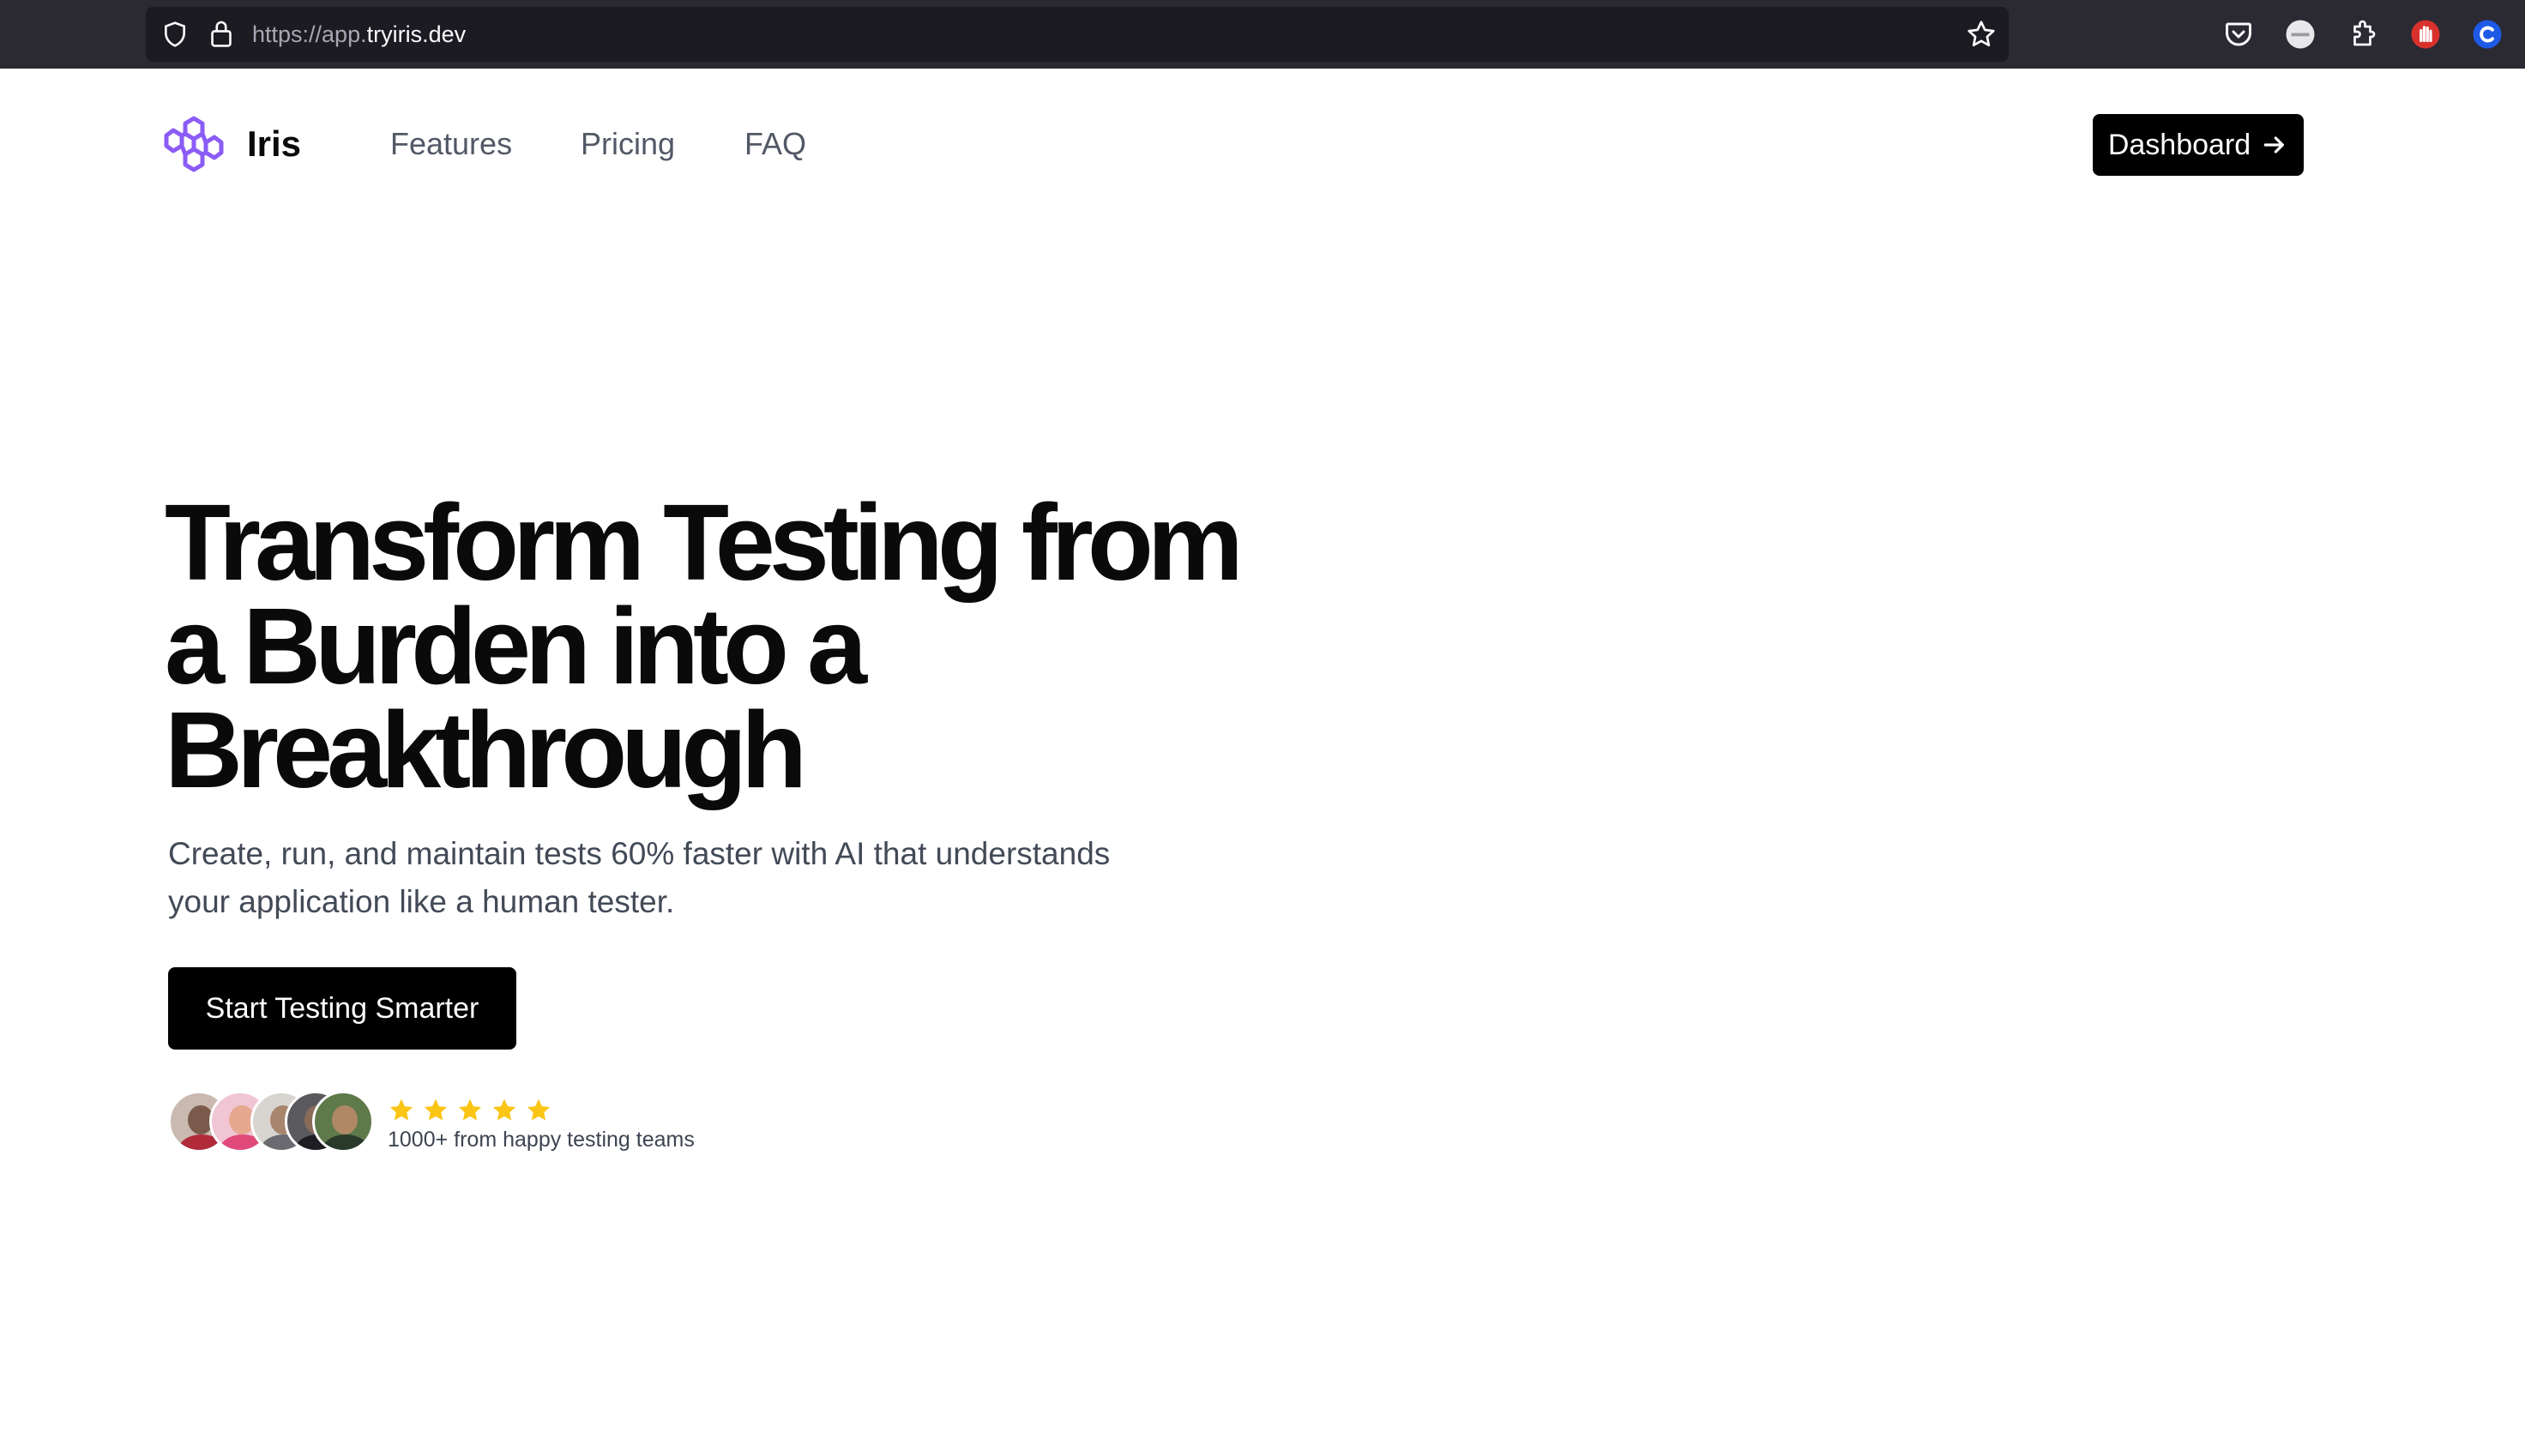  Describe the element at coordinates (421, 902) in the screenshot. I see `hero-subtitle-line-2: your application like a human tester.` at that location.